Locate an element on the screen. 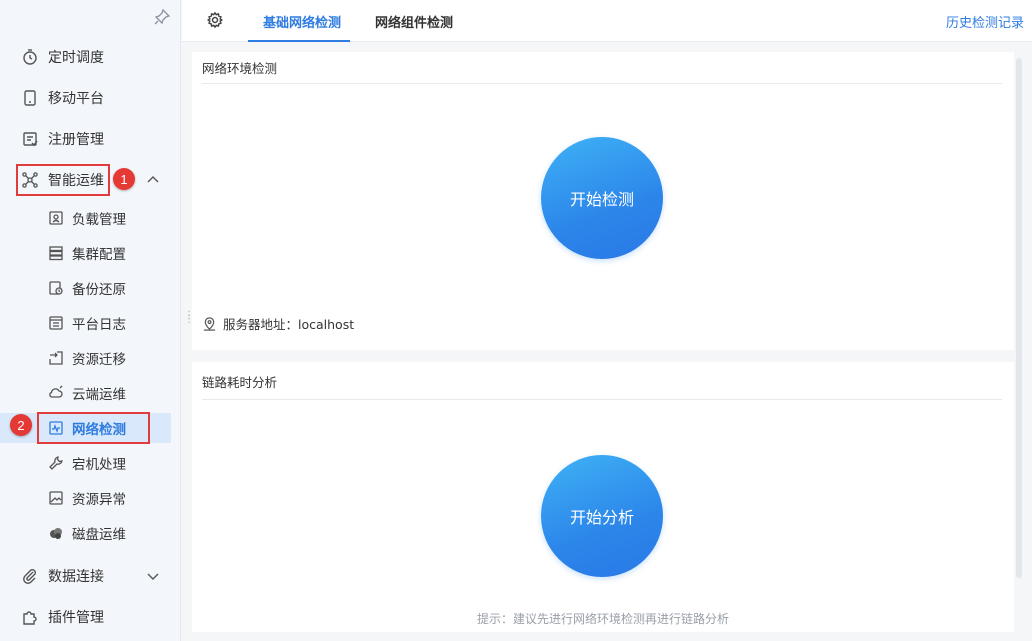 The width and height of the screenshot is (1032, 641). sidebar-subitem-log: 平台日志 is located at coordinates (85, 323).